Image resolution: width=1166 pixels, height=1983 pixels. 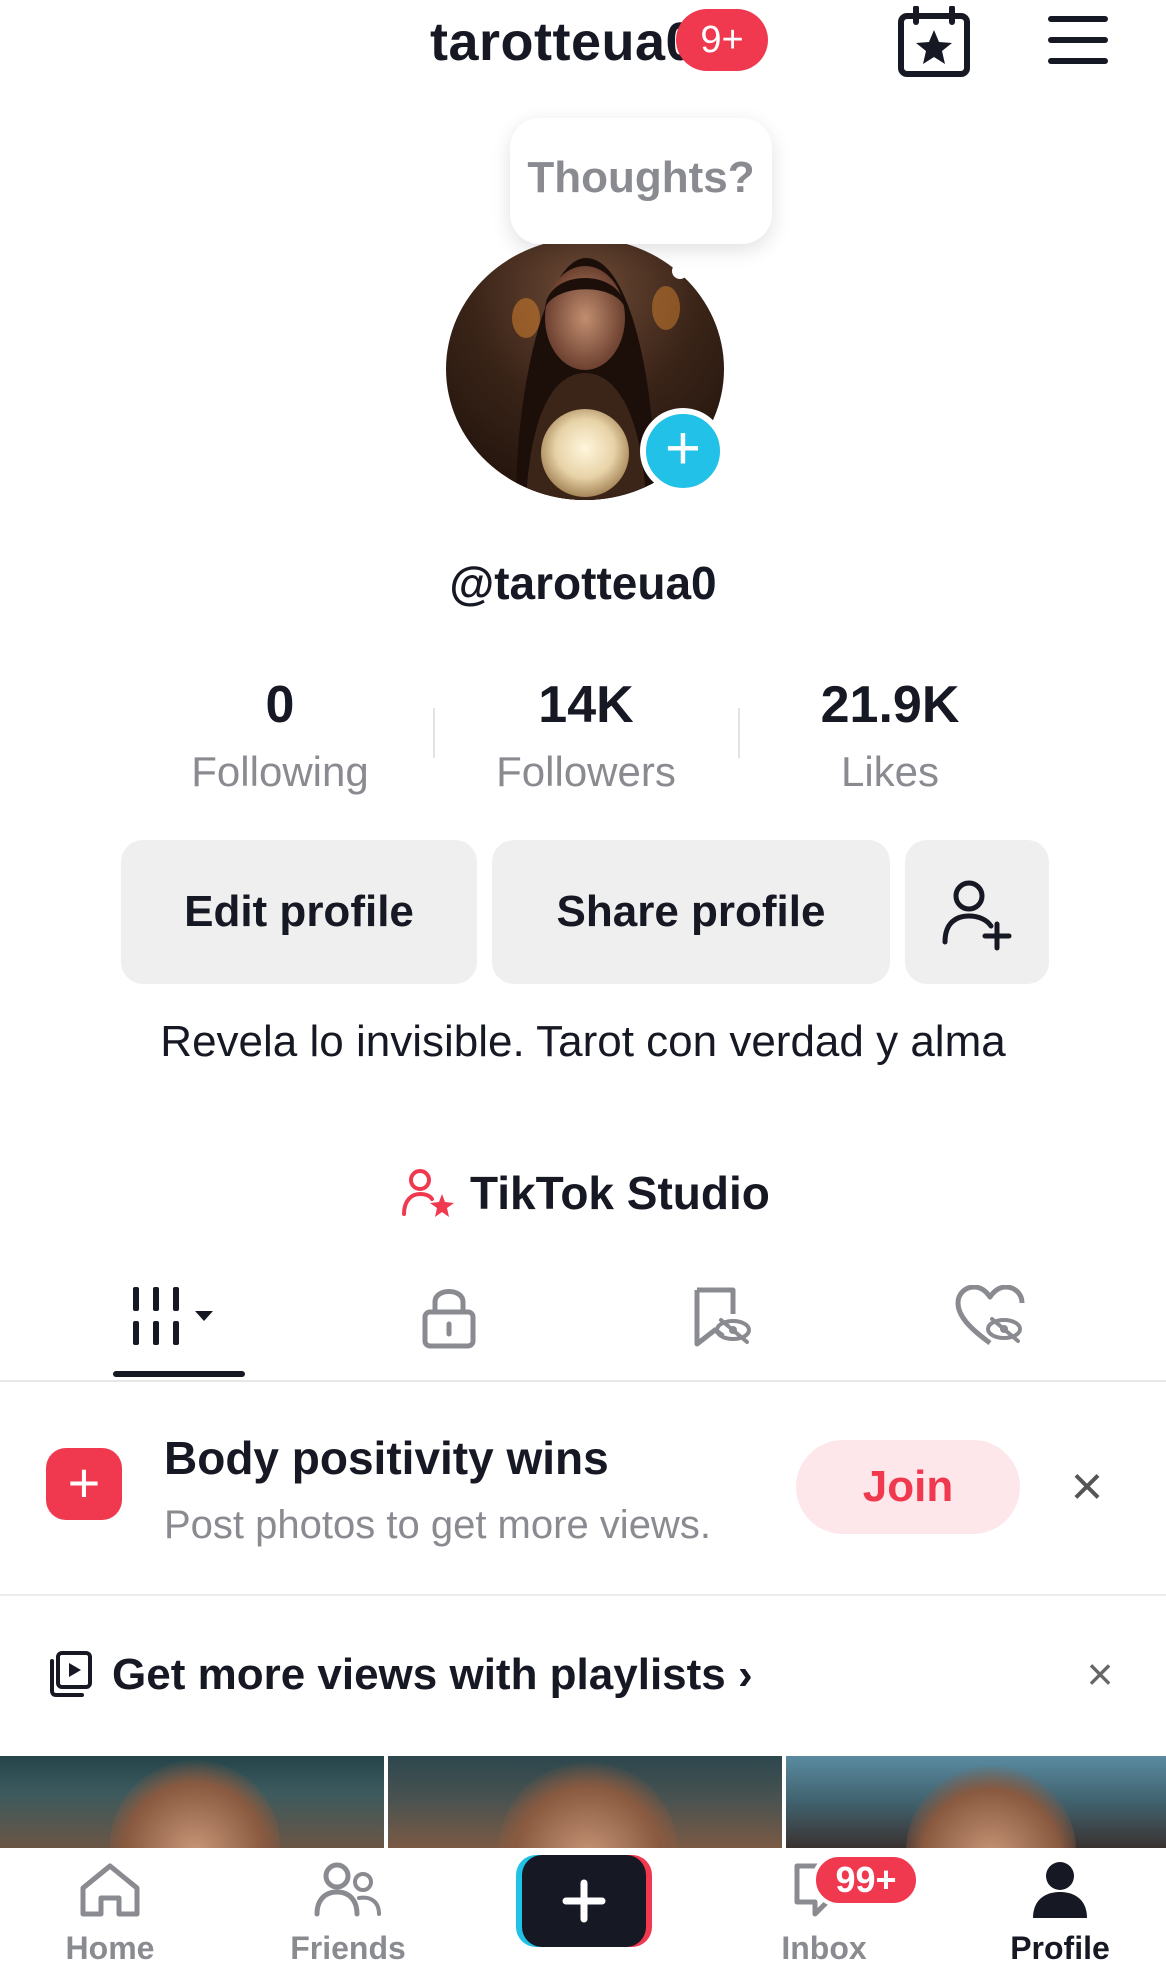 What do you see at coordinates (890, 705) in the screenshot?
I see `stat-value: 21.9K` at bounding box center [890, 705].